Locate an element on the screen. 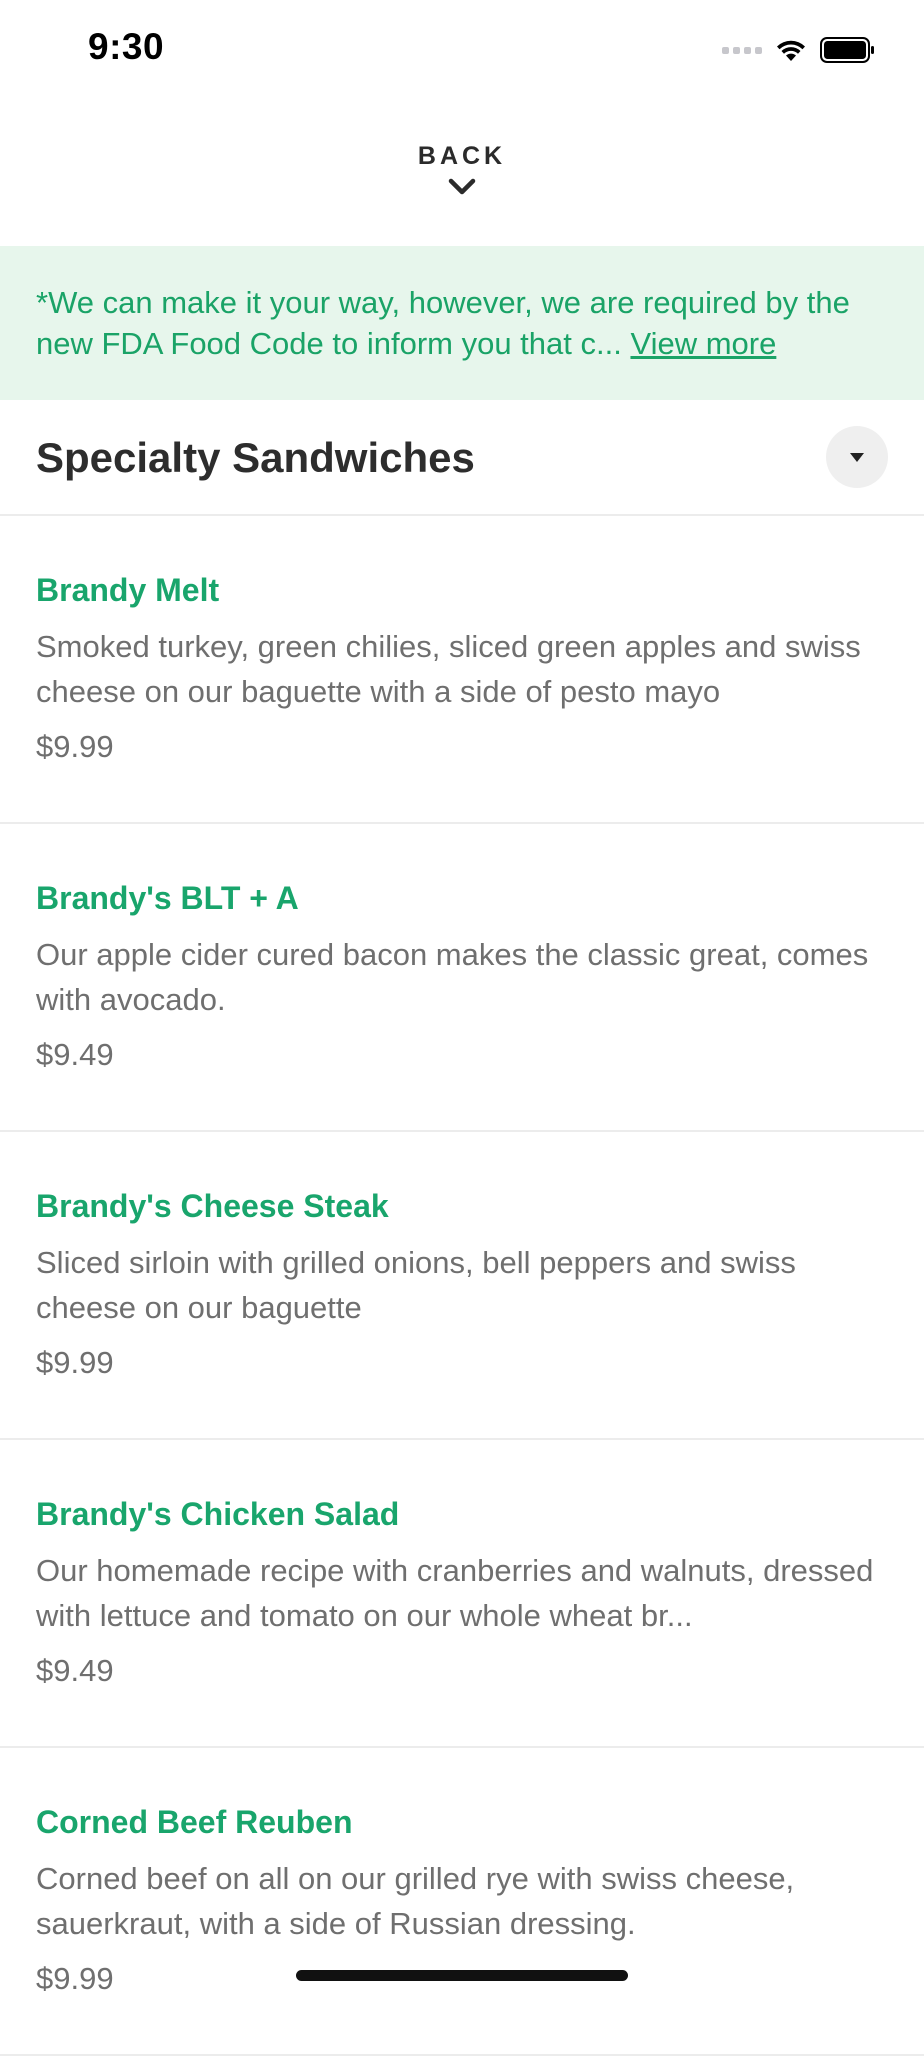 Image resolution: width=924 pixels, height=2056 pixels. battery-icon is located at coordinates (847, 50).